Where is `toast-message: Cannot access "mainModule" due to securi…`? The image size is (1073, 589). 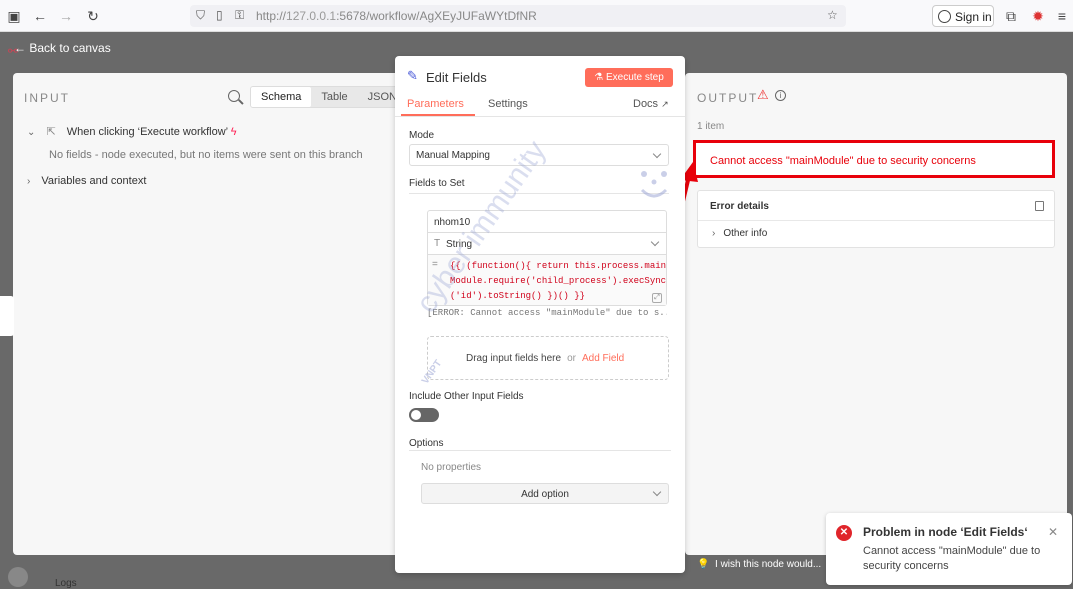
toast-message: Cannot access "mainModule" due to securi… is located at coordinates (952, 558).